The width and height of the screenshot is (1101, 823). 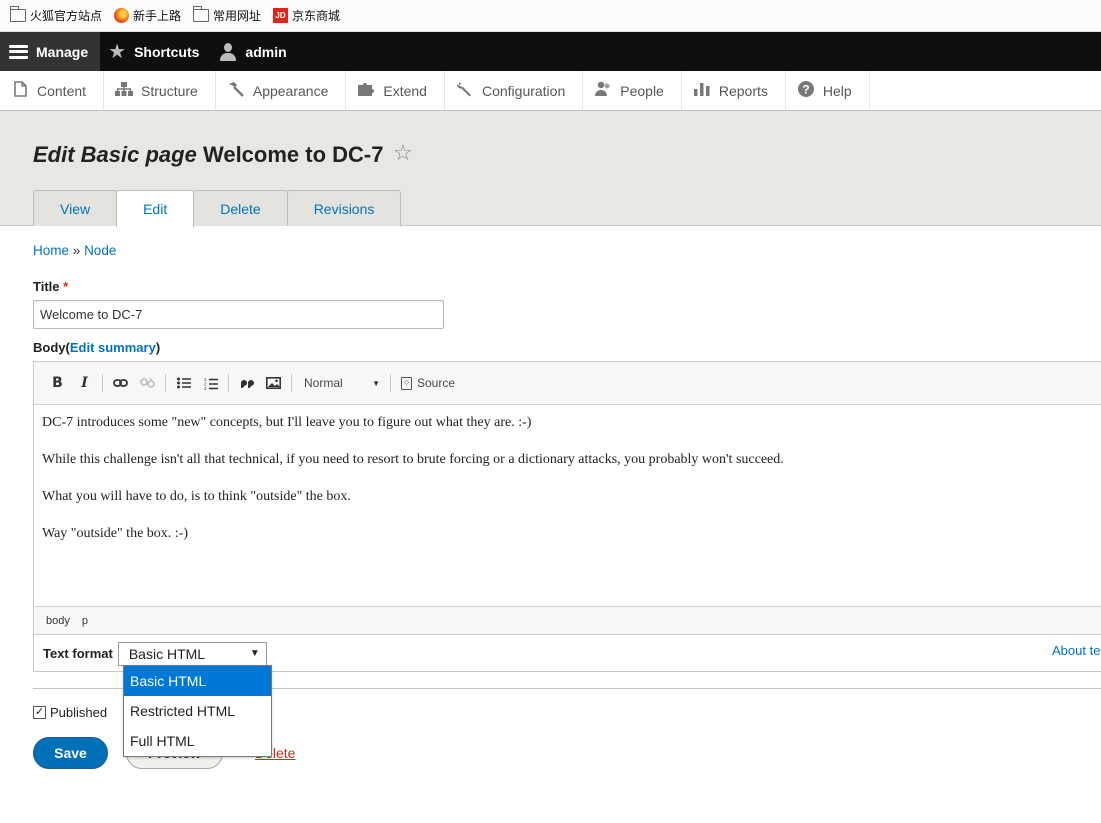 I want to click on bar-chart-icon, so click(x=702, y=91).